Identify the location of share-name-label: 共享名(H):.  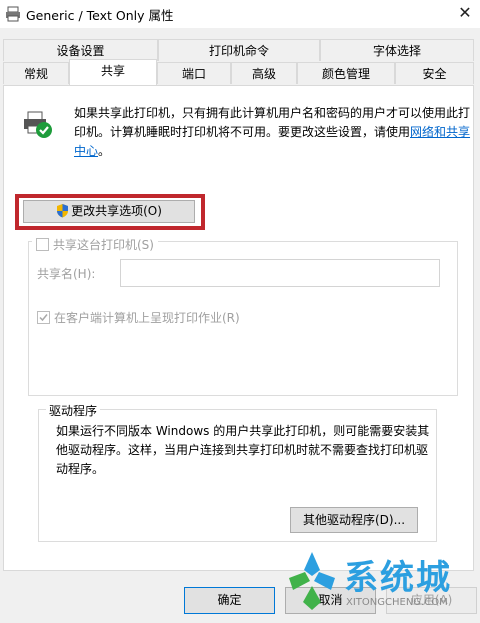
(66, 274).